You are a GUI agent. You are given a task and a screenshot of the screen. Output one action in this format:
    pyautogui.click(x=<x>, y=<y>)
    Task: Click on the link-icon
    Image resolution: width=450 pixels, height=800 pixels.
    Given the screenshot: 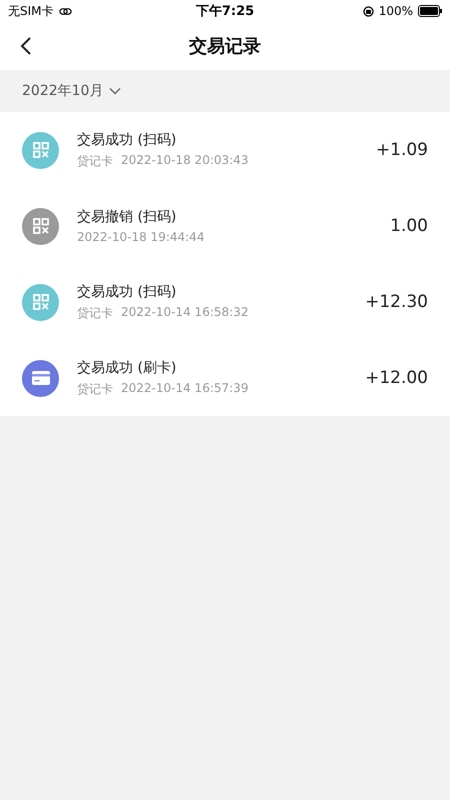 What is the action you would take?
    pyautogui.click(x=65, y=11)
    